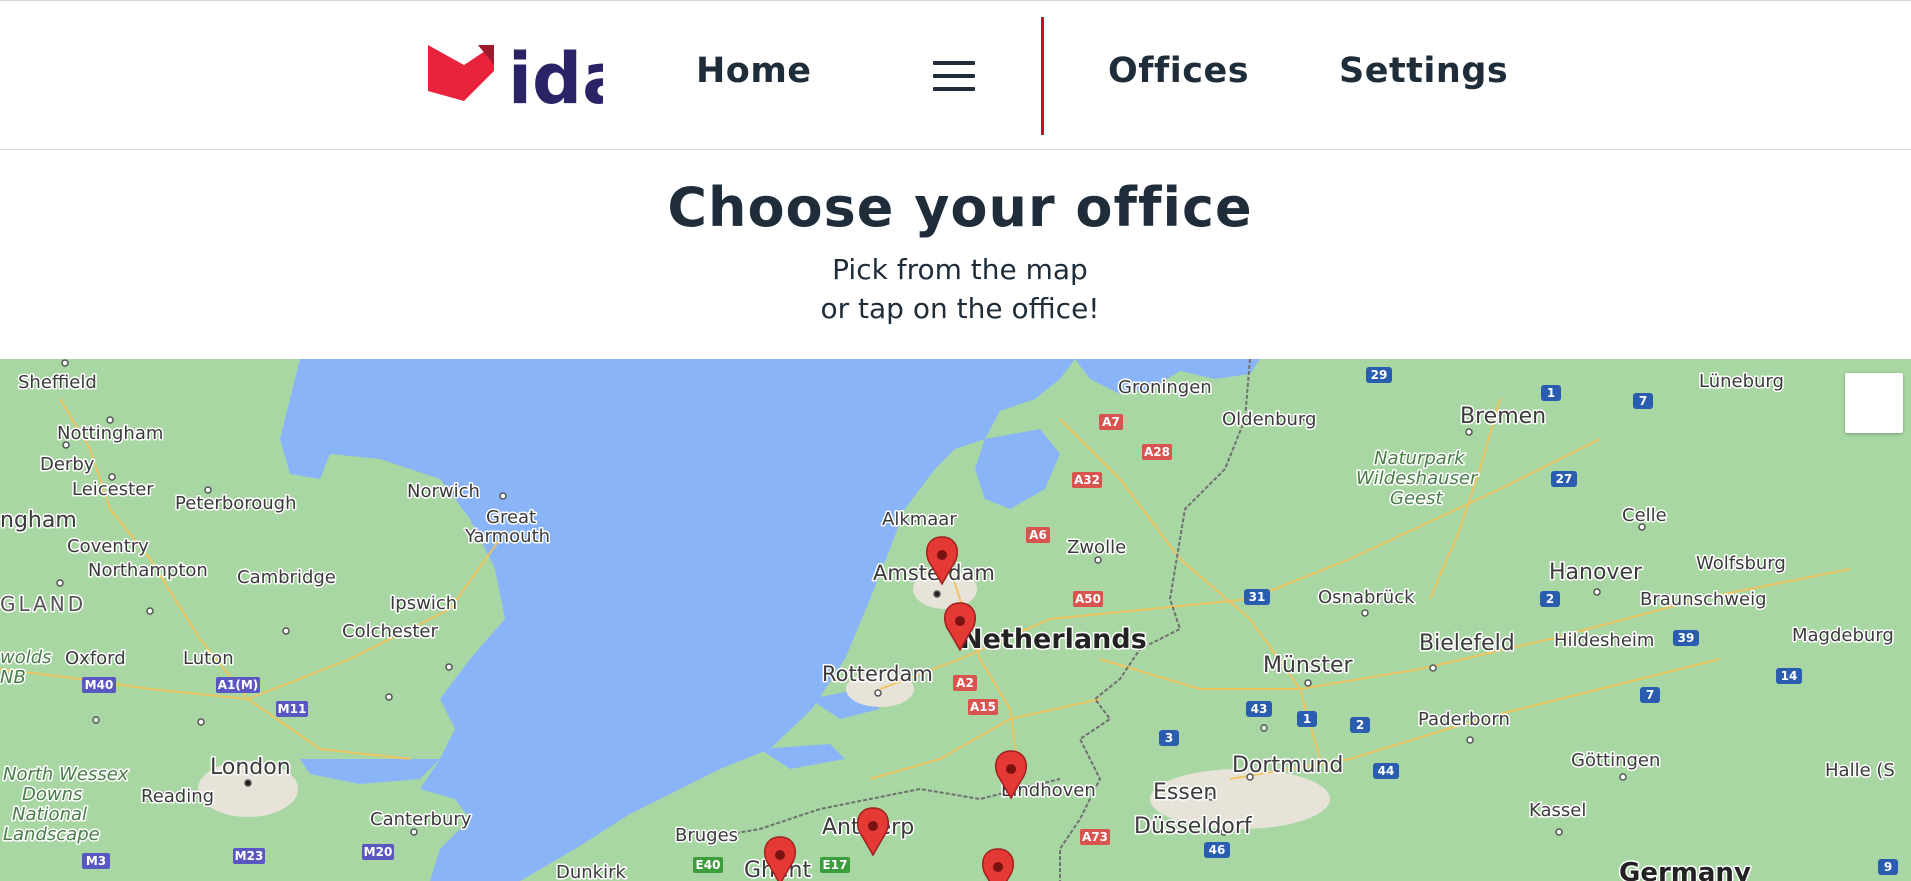  What do you see at coordinates (1703, 599) in the screenshot?
I see `svg-text: Braunschweig` at bounding box center [1703, 599].